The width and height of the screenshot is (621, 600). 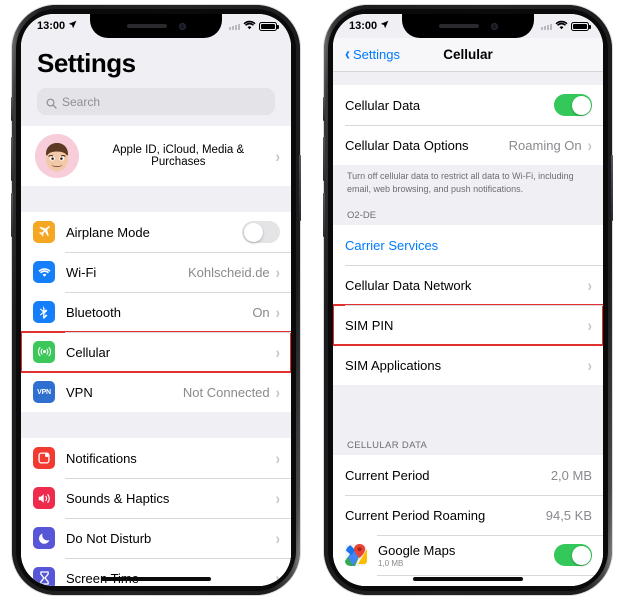 What do you see at coordinates (372, 54) in the screenshot?
I see `back-button: ‹ Settings` at bounding box center [372, 54].